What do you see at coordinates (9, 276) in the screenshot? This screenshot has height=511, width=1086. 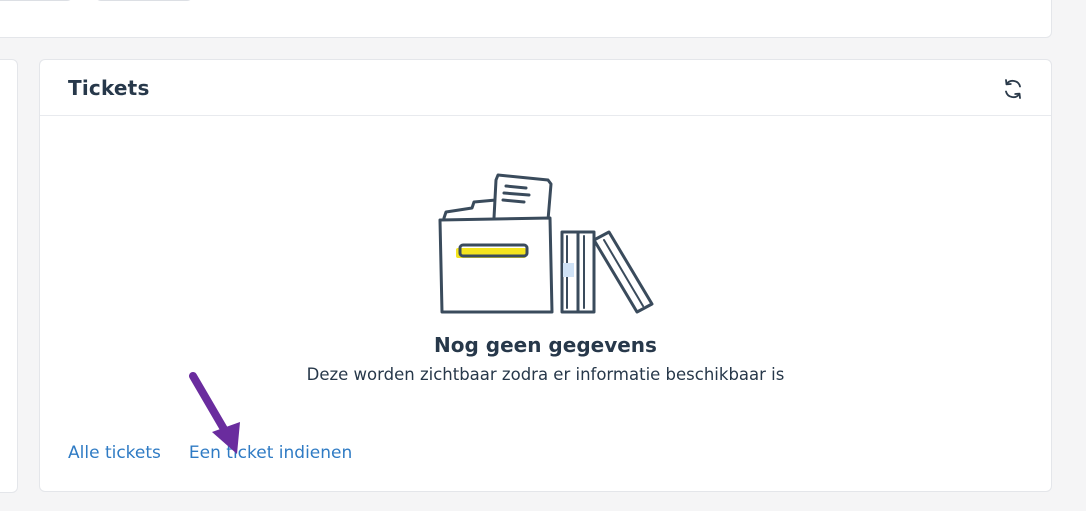 I see `left-card` at bounding box center [9, 276].